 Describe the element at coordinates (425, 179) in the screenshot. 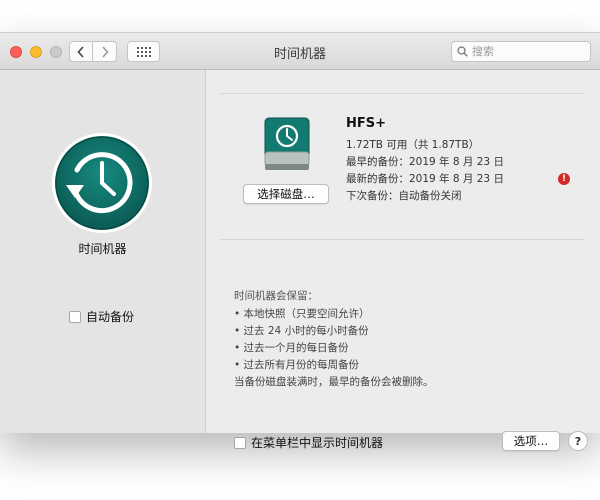

I see `latest-backup: 最新的备份：2019 年 8 月 23 日` at that location.